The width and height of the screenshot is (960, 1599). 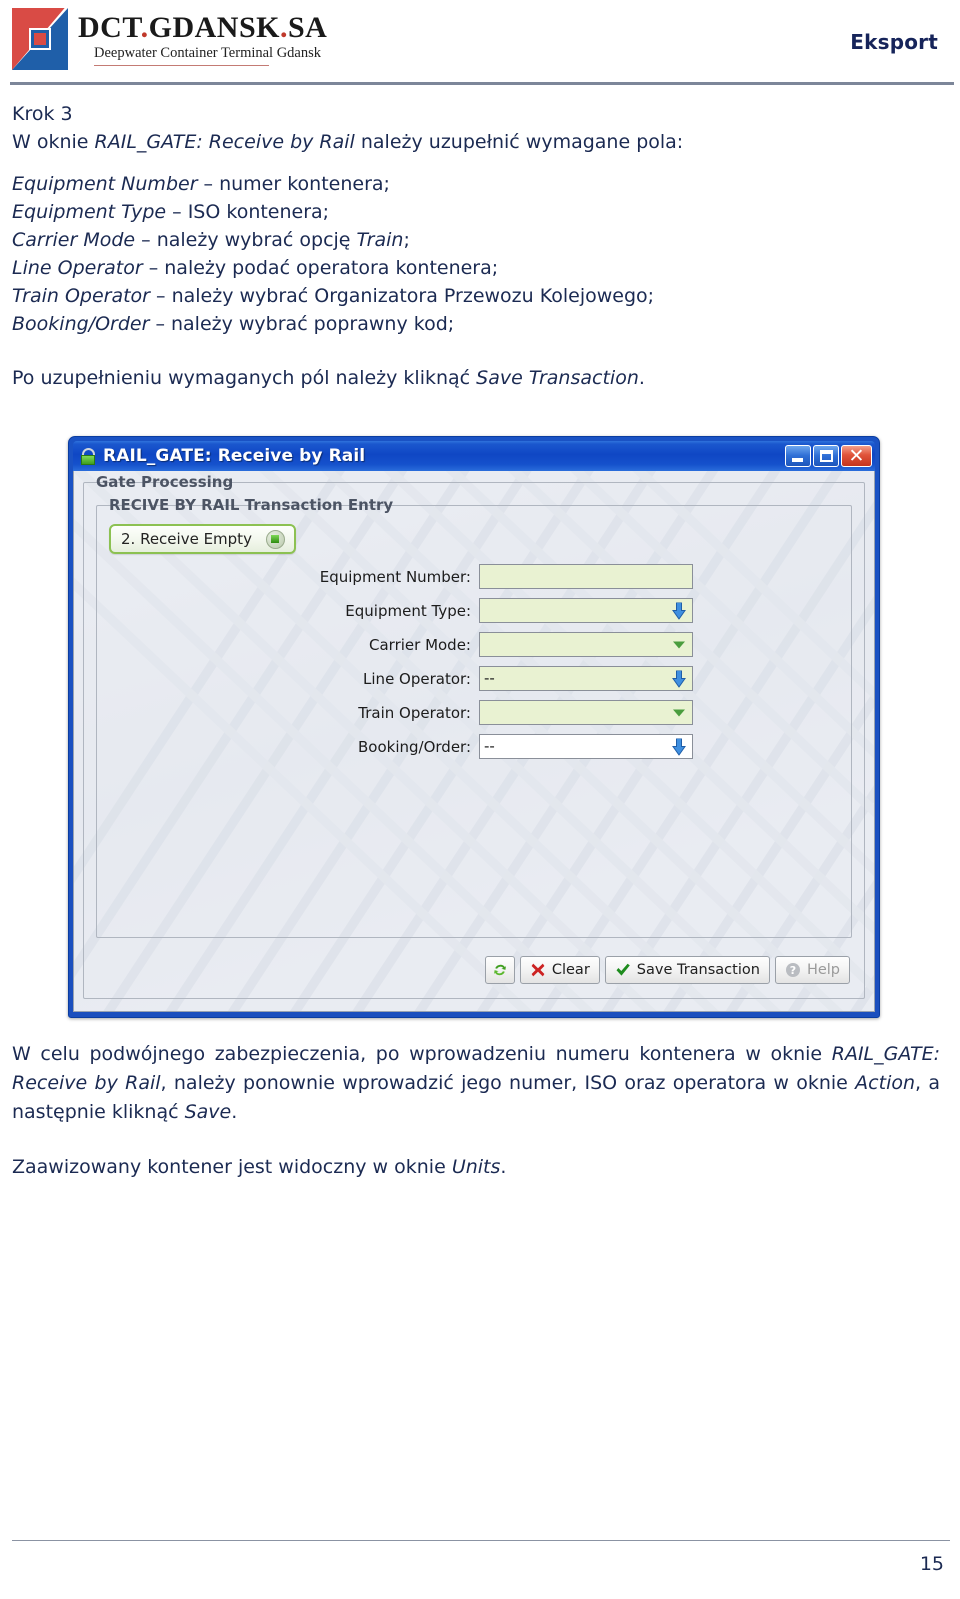 I want to click on form-row-carrier-mode: Carrier Mode:, so click(x=474, y=644).